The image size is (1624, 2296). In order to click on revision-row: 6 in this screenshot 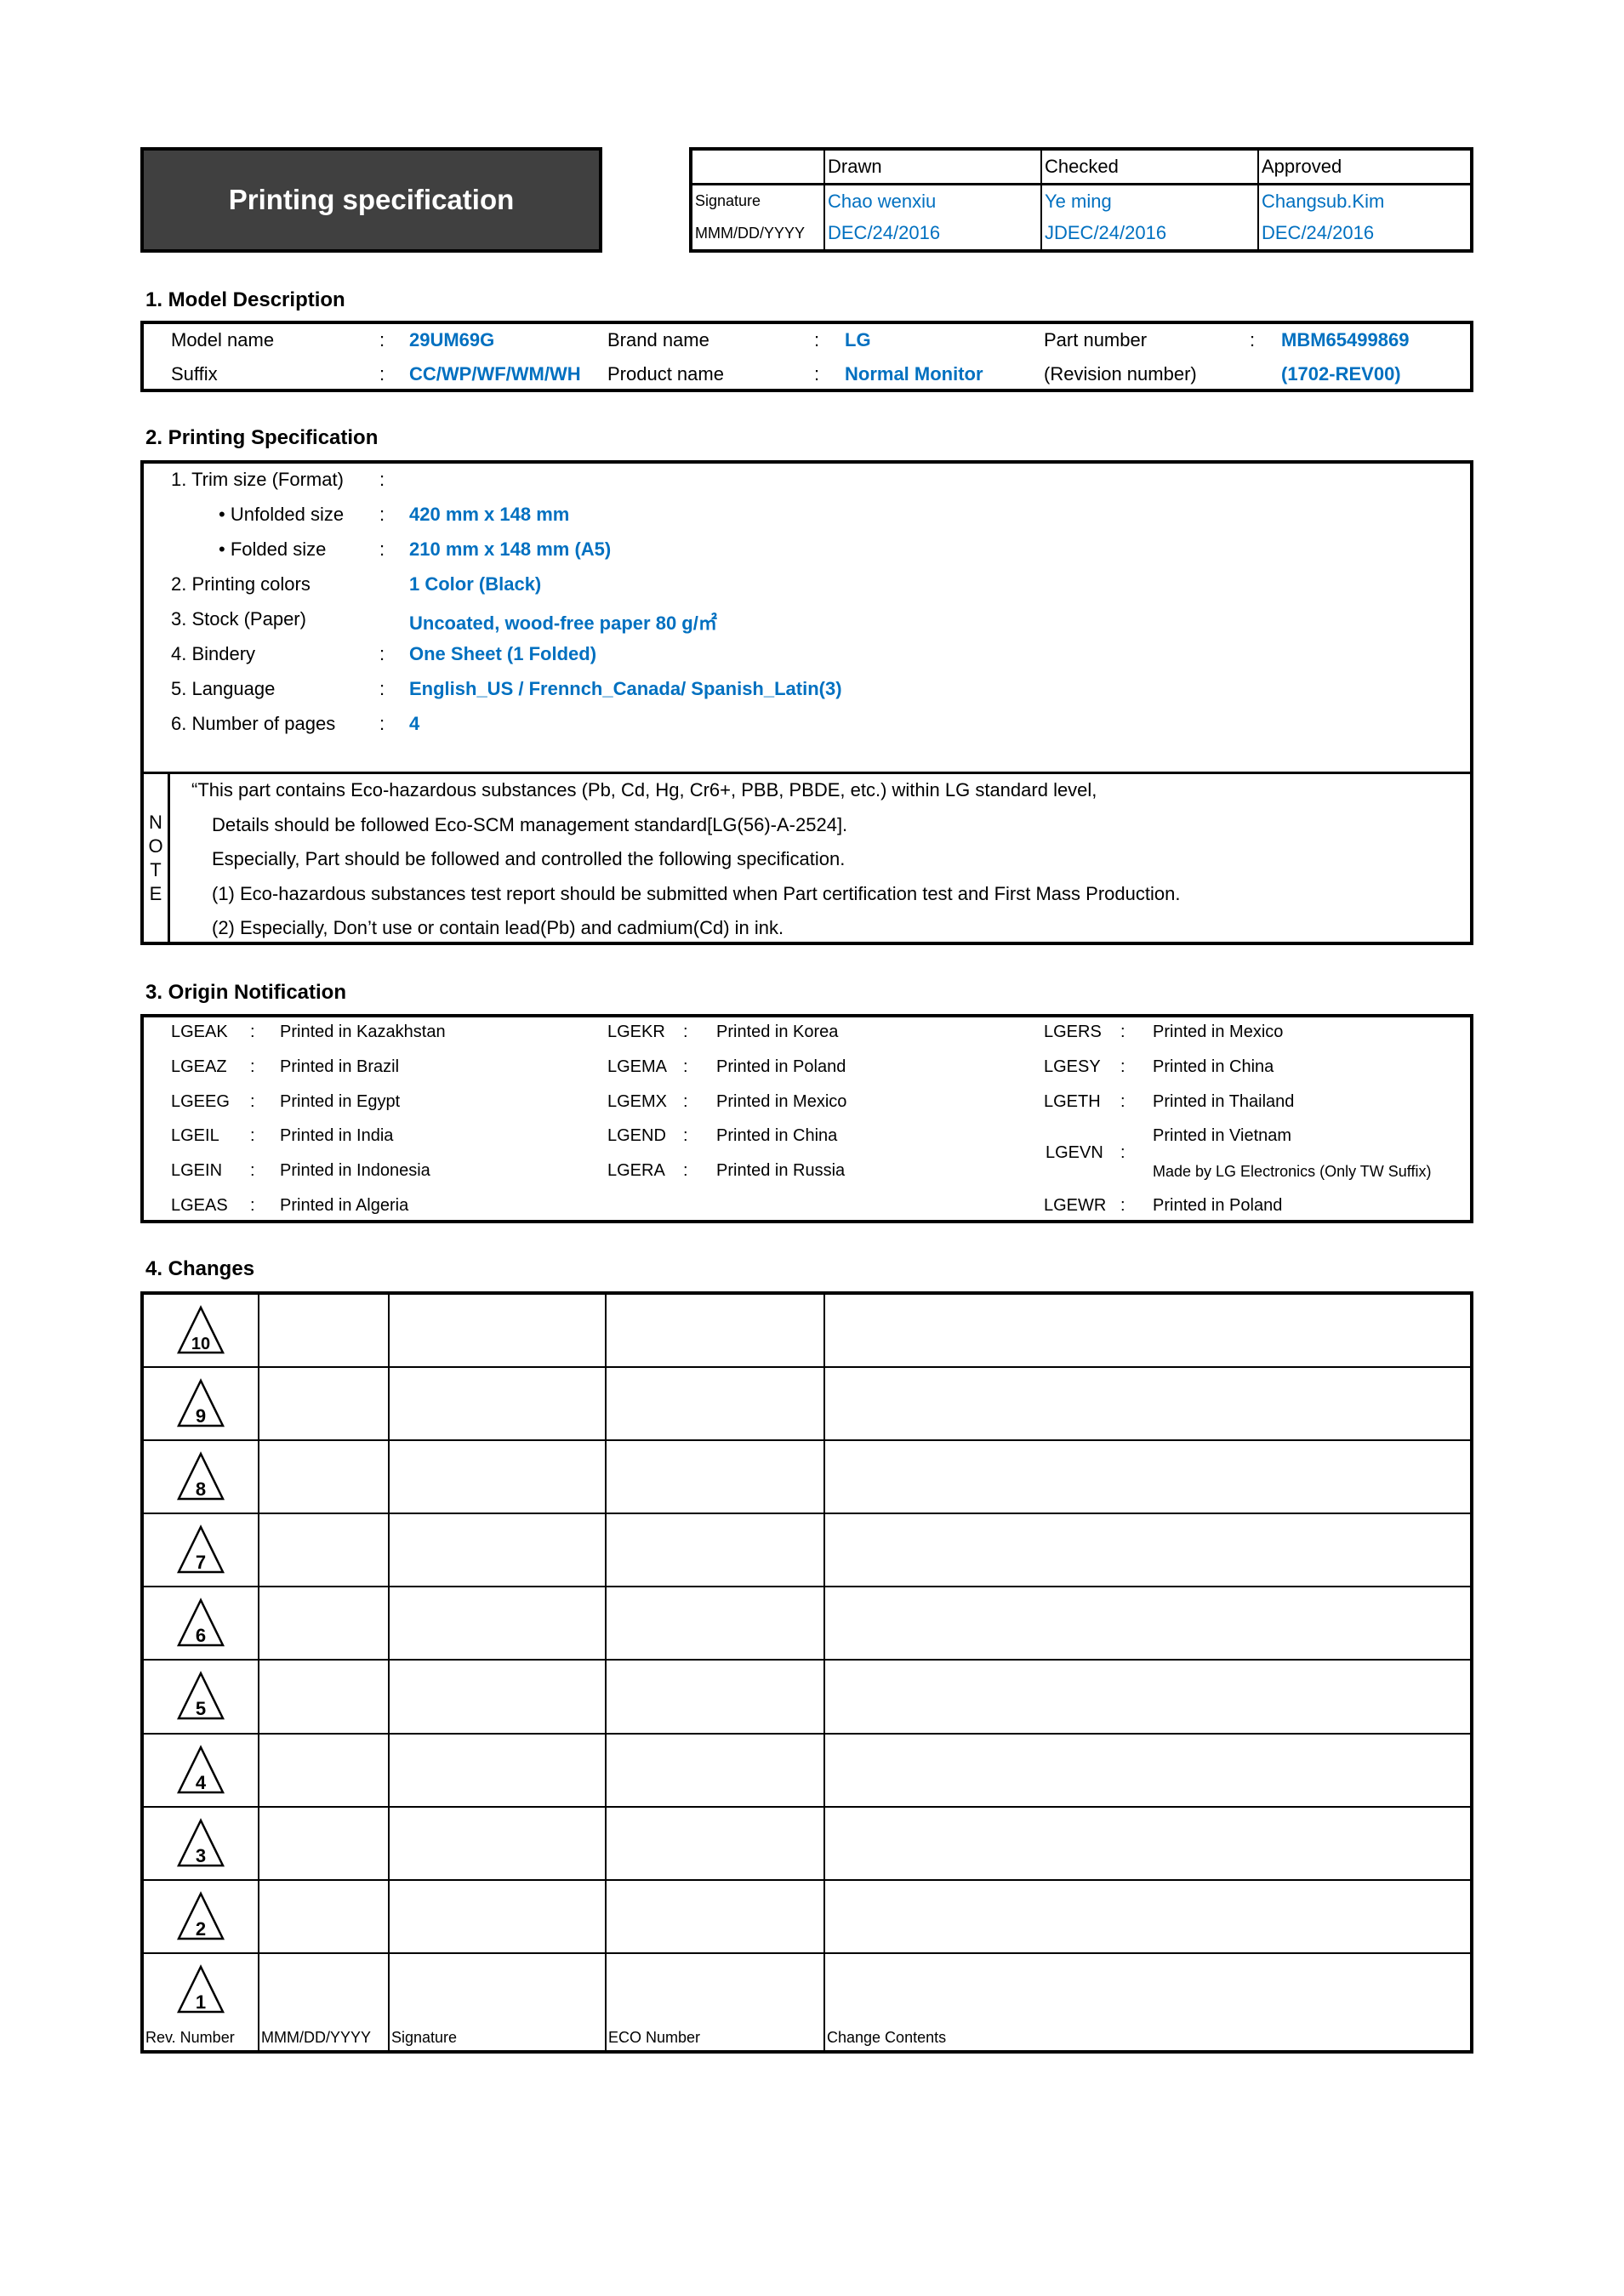, I will do `click(807, 1623)`.